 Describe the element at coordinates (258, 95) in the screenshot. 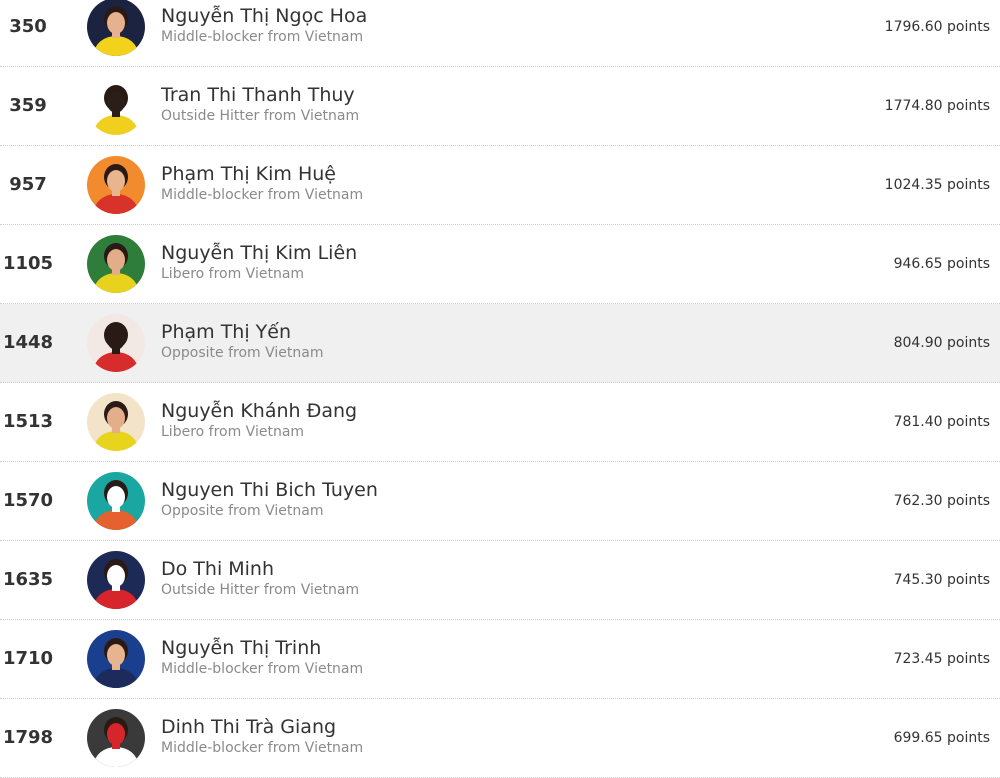

I see `player-name: Tran Thi Thanh Thuy` at that location.